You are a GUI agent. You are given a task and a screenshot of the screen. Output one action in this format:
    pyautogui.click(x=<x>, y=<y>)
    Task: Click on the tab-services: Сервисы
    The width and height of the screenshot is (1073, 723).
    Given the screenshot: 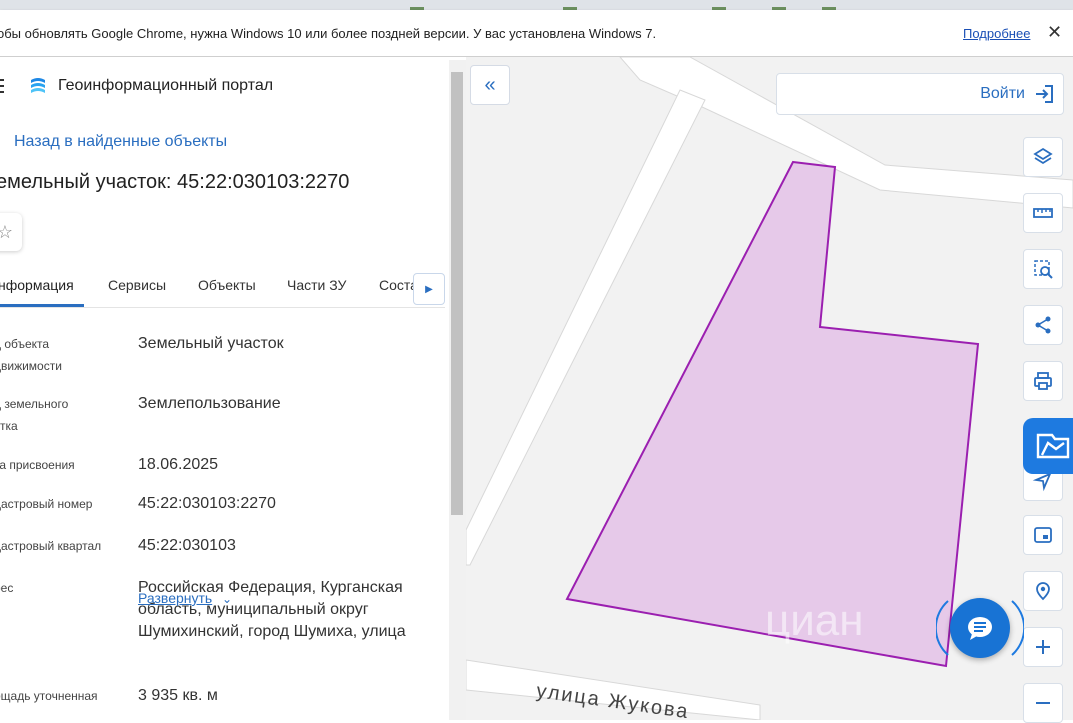 What is the action you would take?
    pyautogui.click(x=137, y=285)
    